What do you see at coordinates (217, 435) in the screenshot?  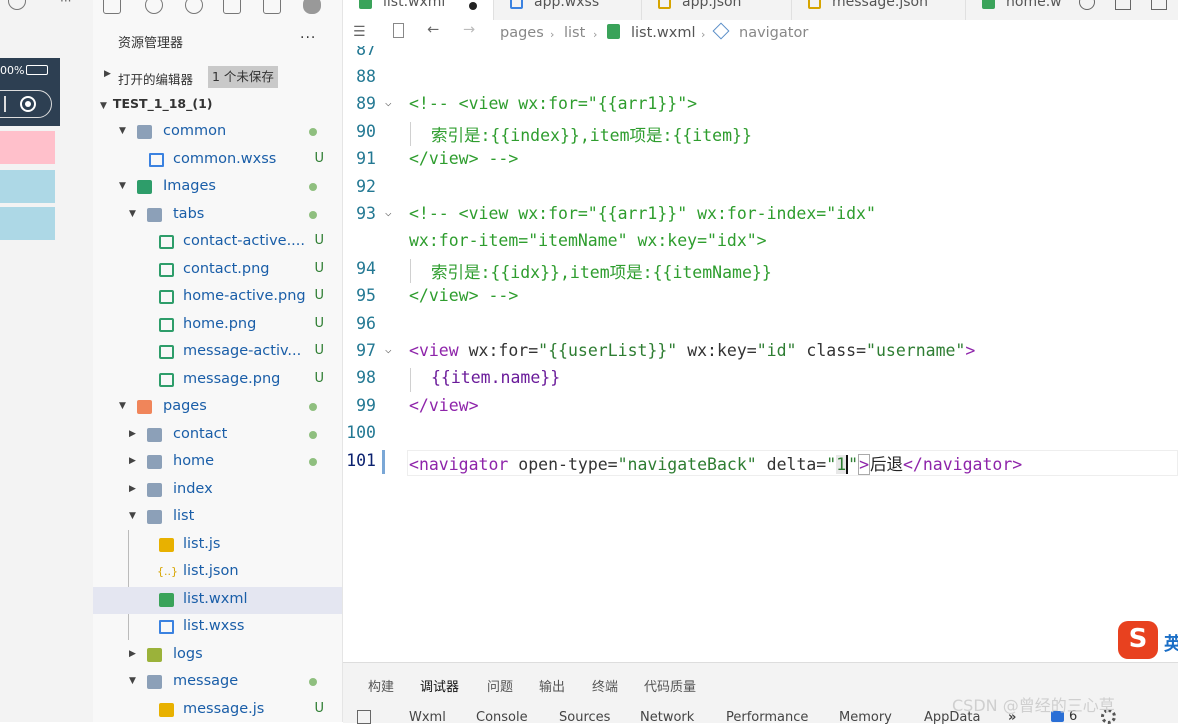 I see `tree-folder-contact: ▶ contact` at bounding box center [217, 435].